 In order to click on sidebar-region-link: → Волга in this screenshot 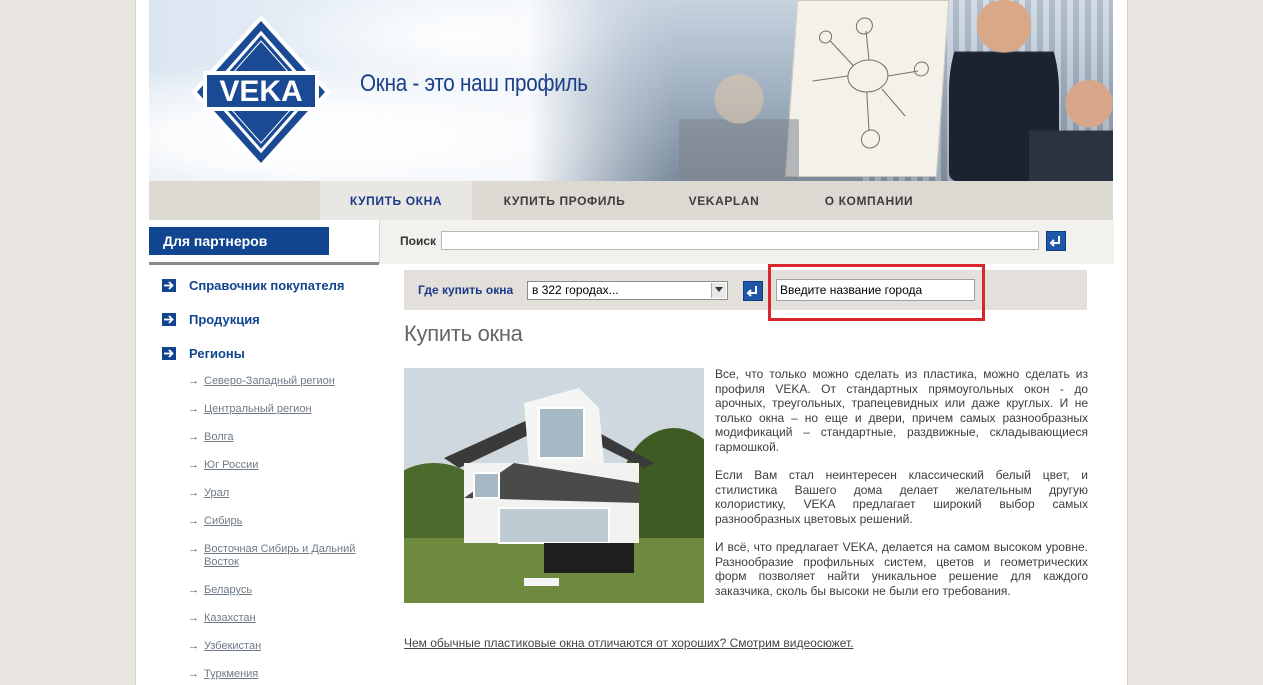, I will do `click(281, 437)`.